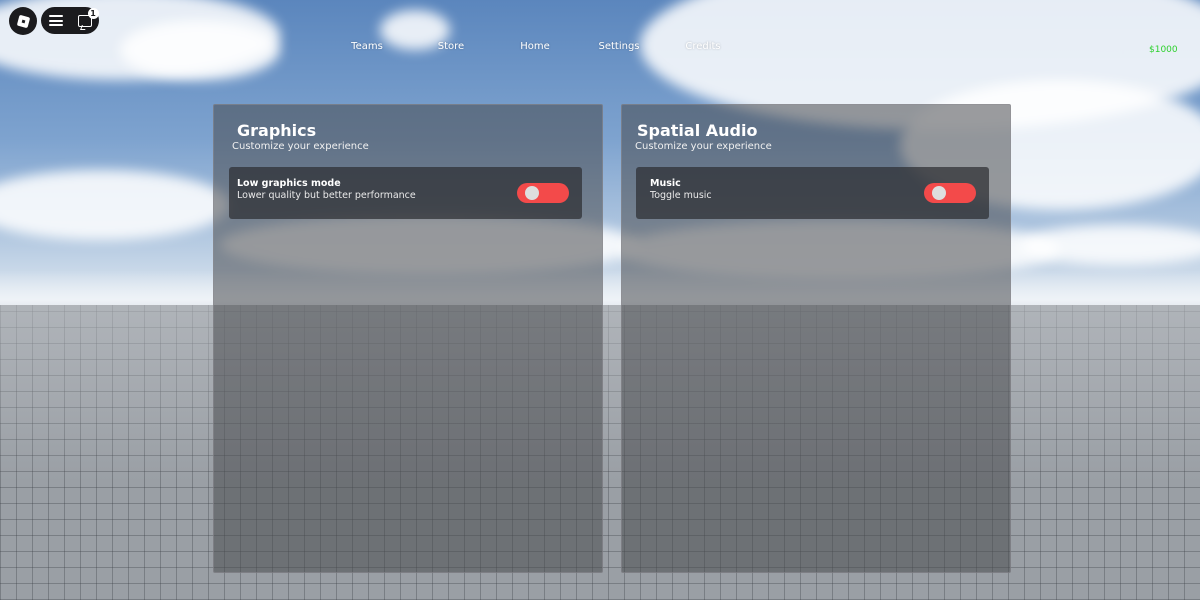 This screenshot has height=600, width=1200. Describe the element at coordinates (1163, 50) in the screenshot. I see `balance-label: $1000` at that location.